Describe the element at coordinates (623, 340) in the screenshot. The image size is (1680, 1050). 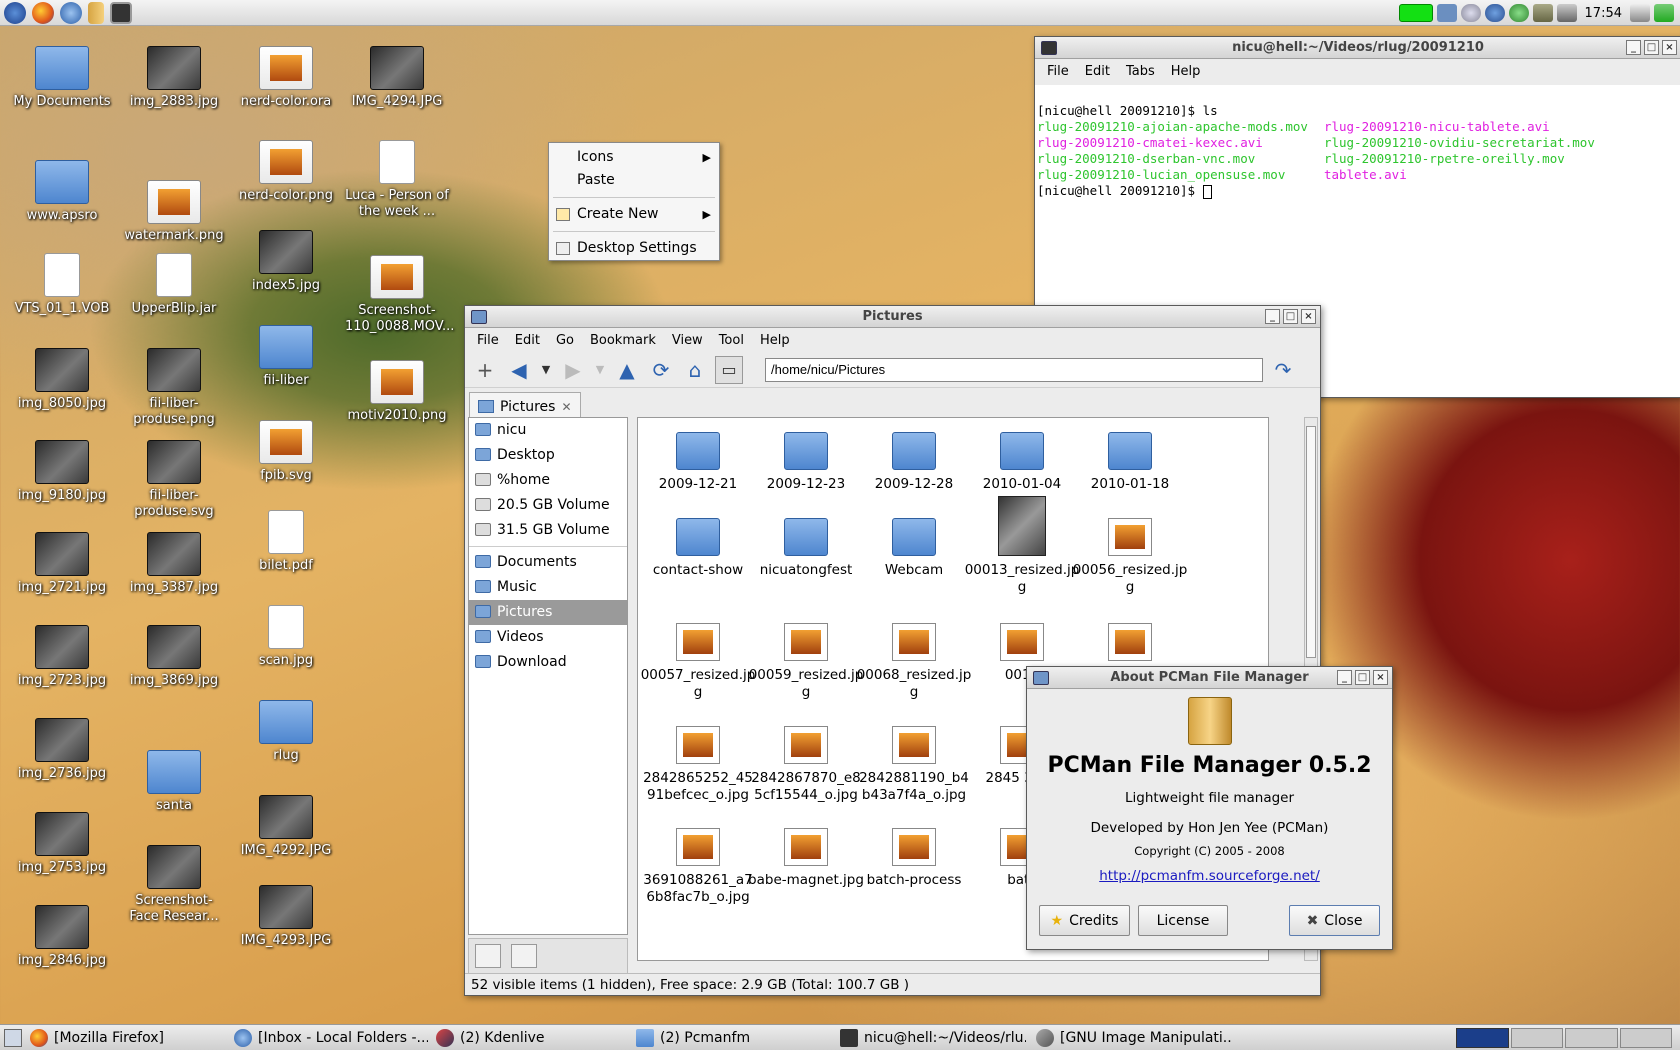
I see `menu-bookmark: Bookmark` at that location.